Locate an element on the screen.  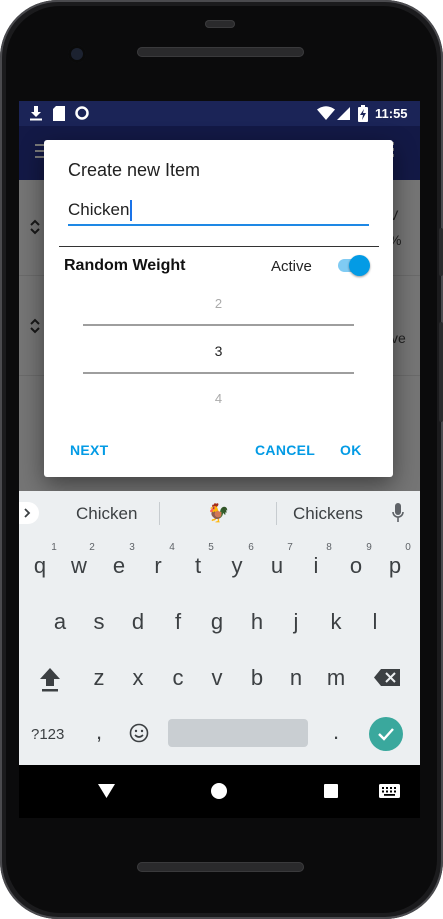
key-w: w is located at coordinates (79, 566).